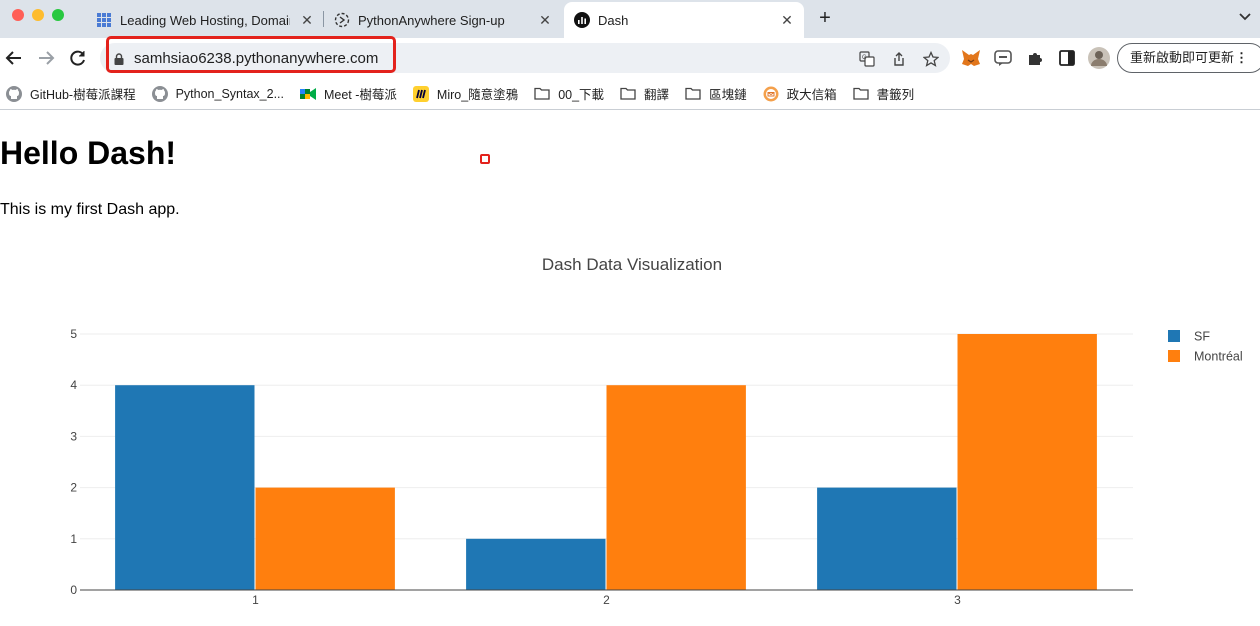 The width and height of the screenshot is (1260, 626). What do you see at coordinates (1003, 58) in the screenshot?
I see `chat-bubble-icon` at bounding box center [1003, 58].